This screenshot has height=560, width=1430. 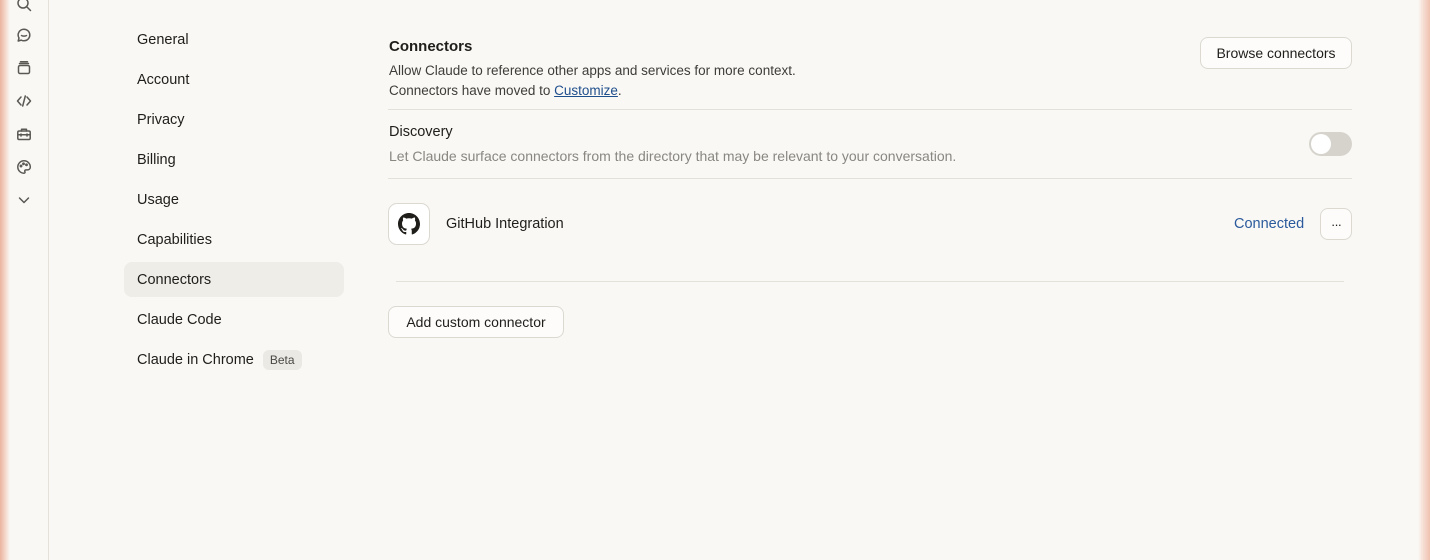 I want to click on palette-icon, so click(x=24, y=167).